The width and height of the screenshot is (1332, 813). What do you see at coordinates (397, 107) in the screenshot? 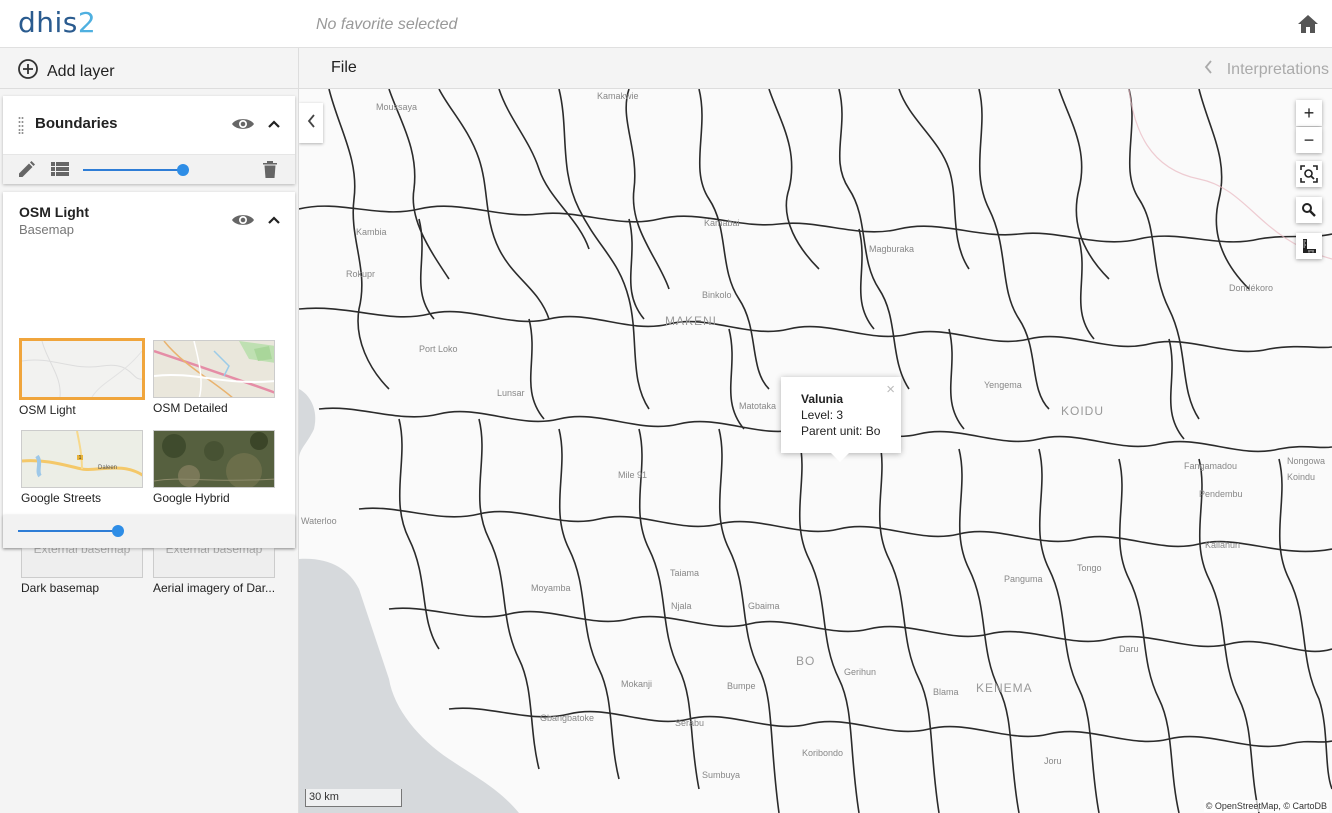
I see `map-label: Moussaya` at bounding box center [397, 107].